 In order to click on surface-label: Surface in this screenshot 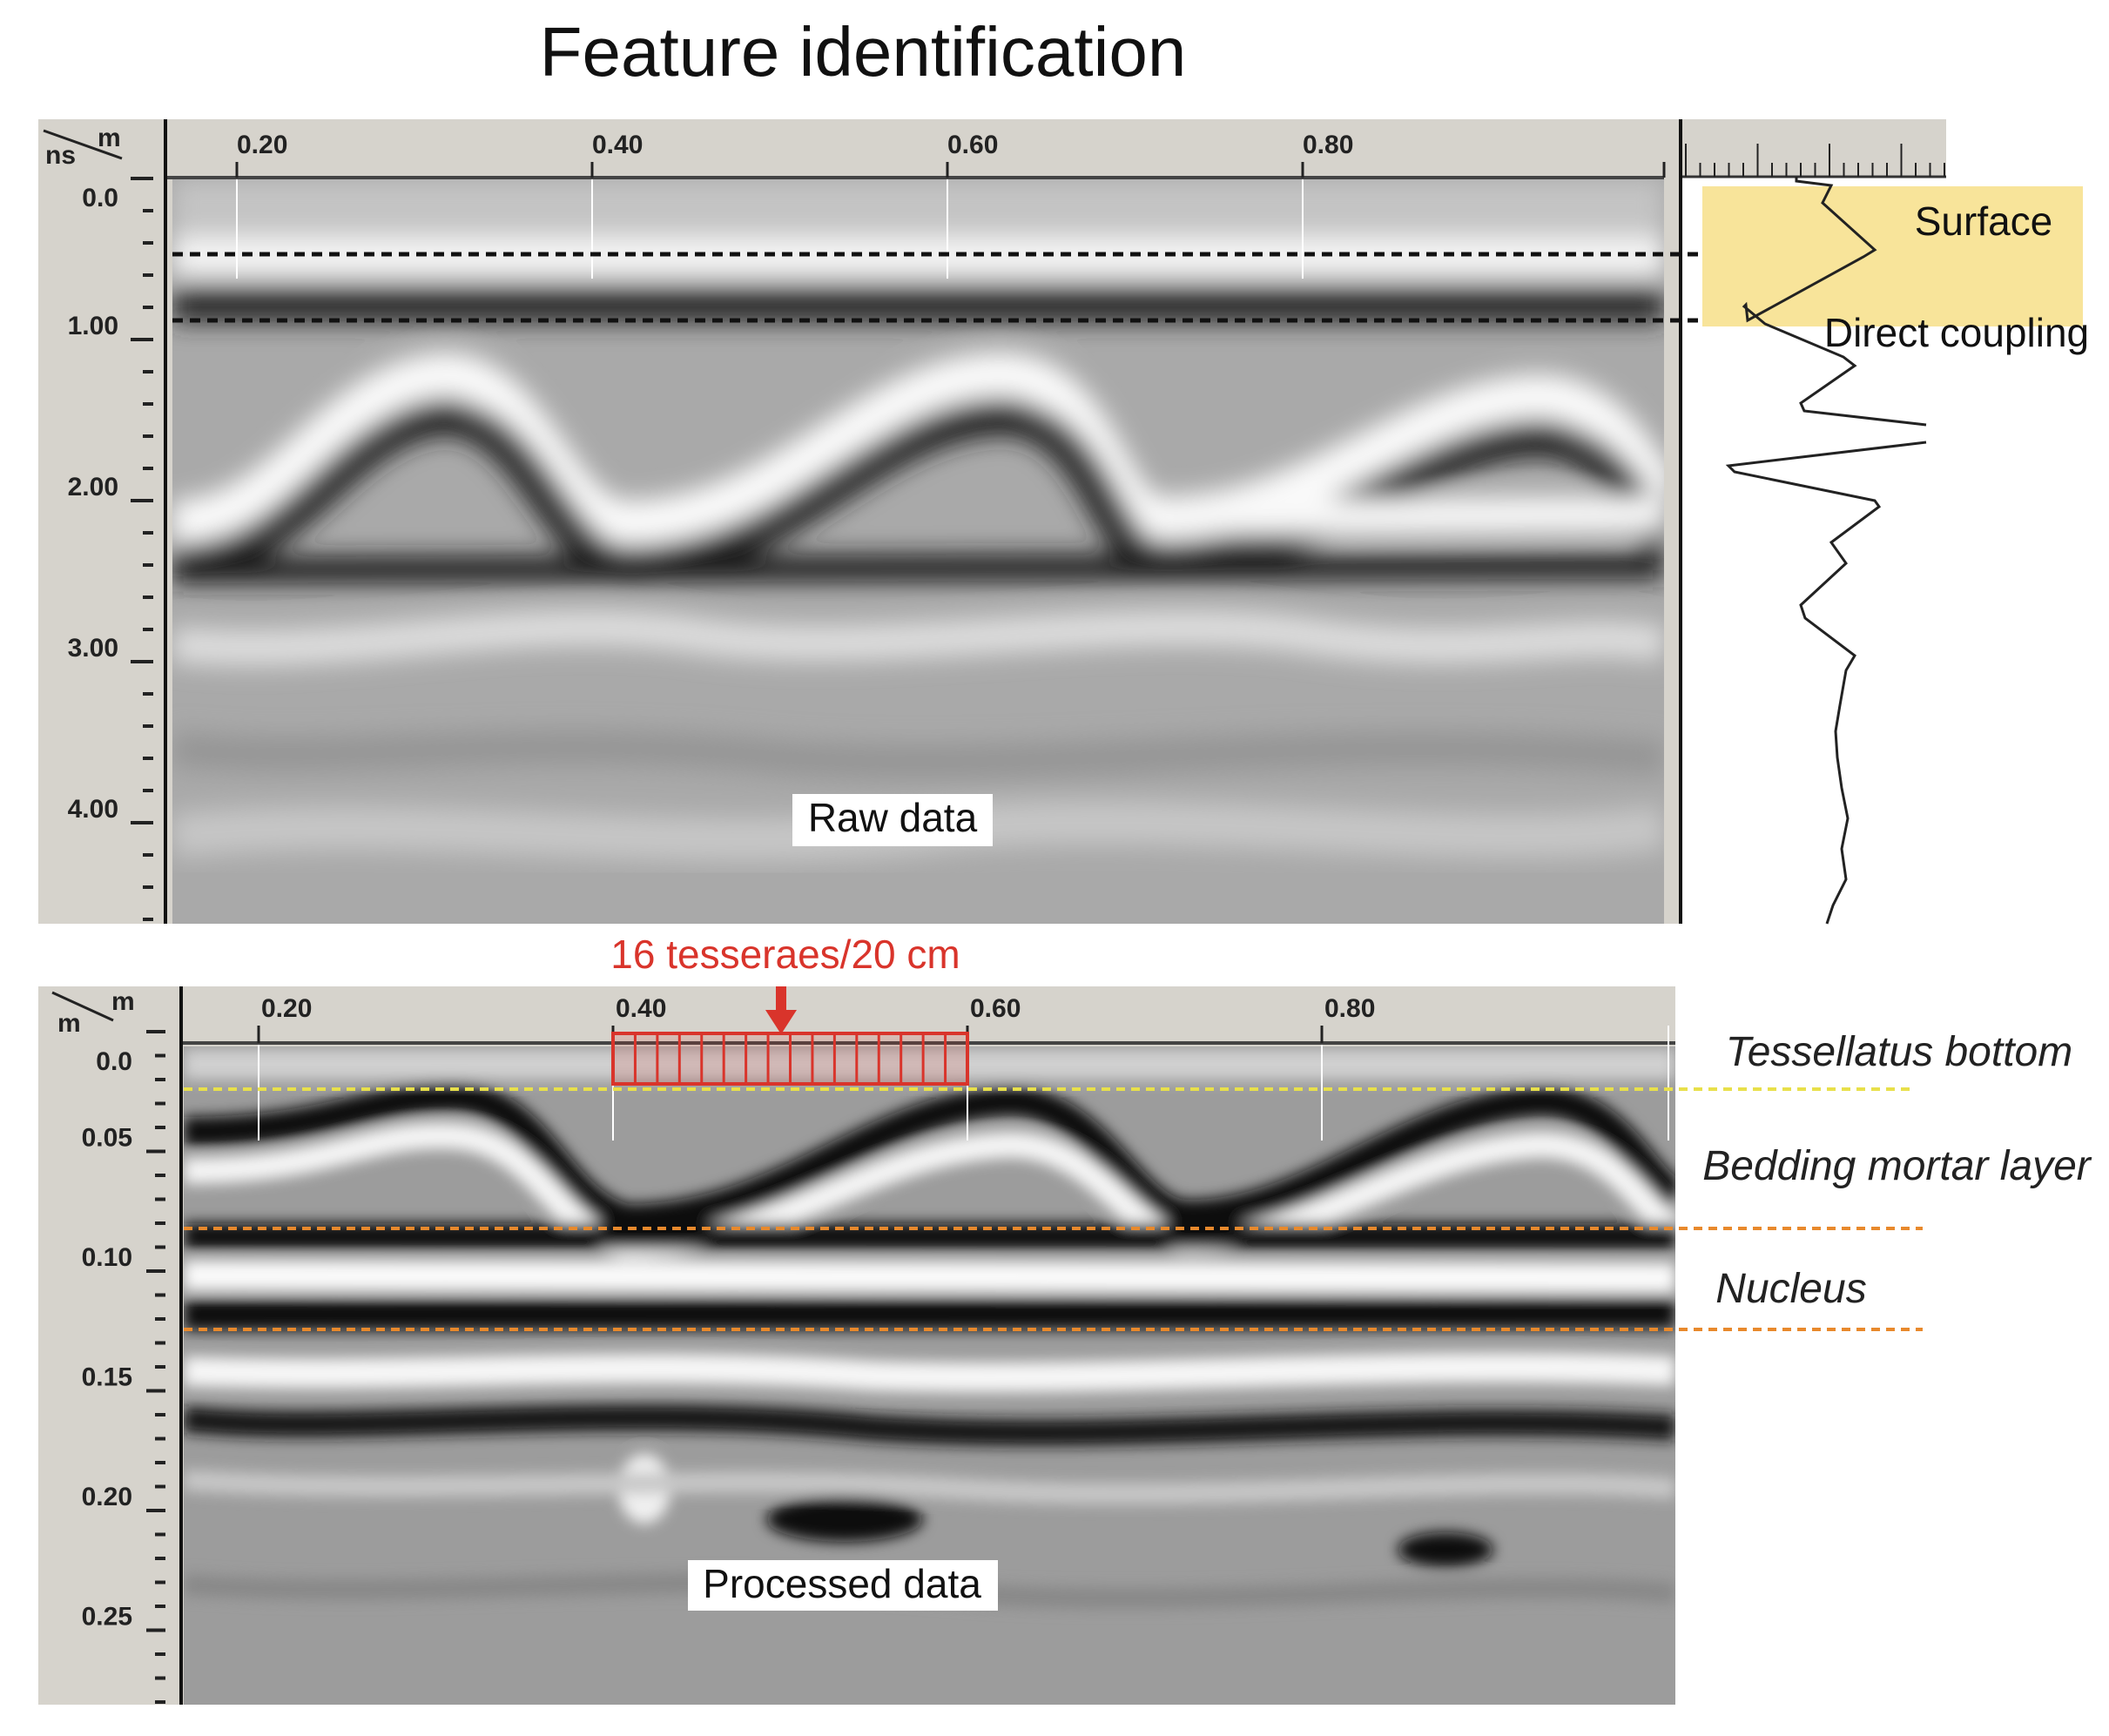, I will do `click(1984, 221)`.